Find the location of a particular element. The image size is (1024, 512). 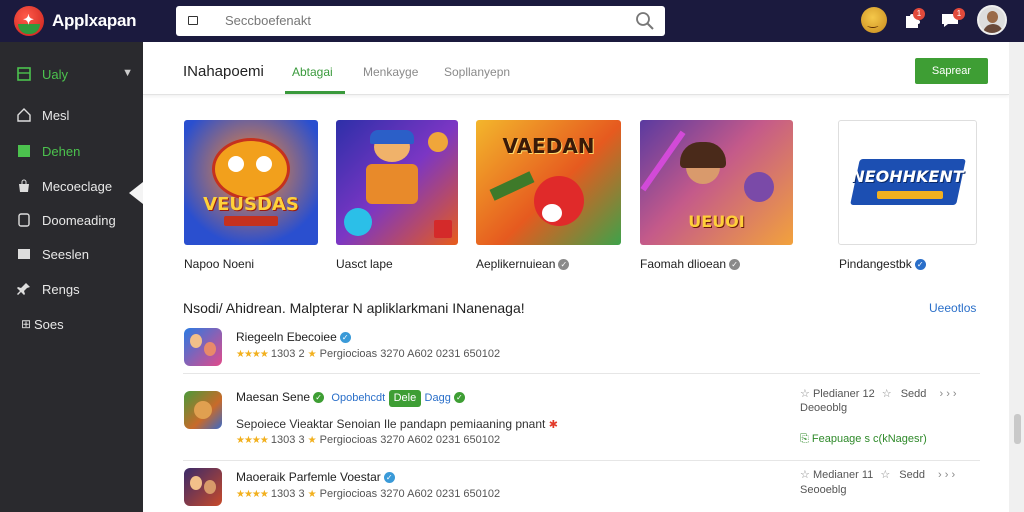

star-icon: ★ is located at coordinates (312, 354).